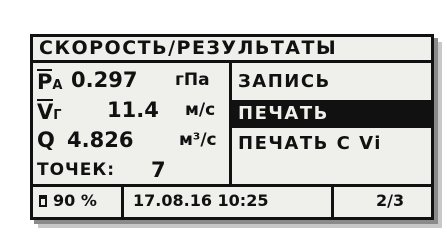 Image resolution: width=447 pixels, height=250 pixels. Describe the element at coordinates (192, 80) in the screenshot. I see `pressure-unit: гПа` at that location.